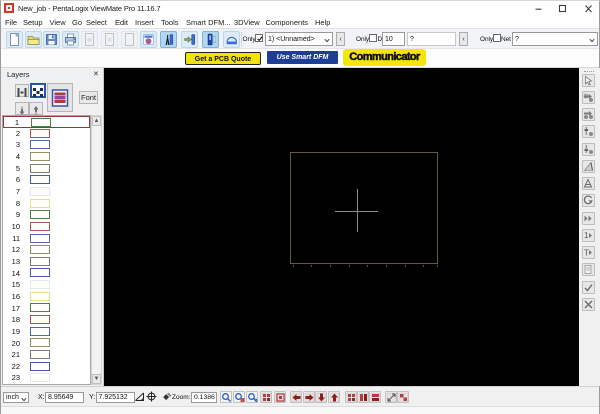 The height and width of the screenshot is (414, 600). I want to click on svg-text: T, so click(586, 253).